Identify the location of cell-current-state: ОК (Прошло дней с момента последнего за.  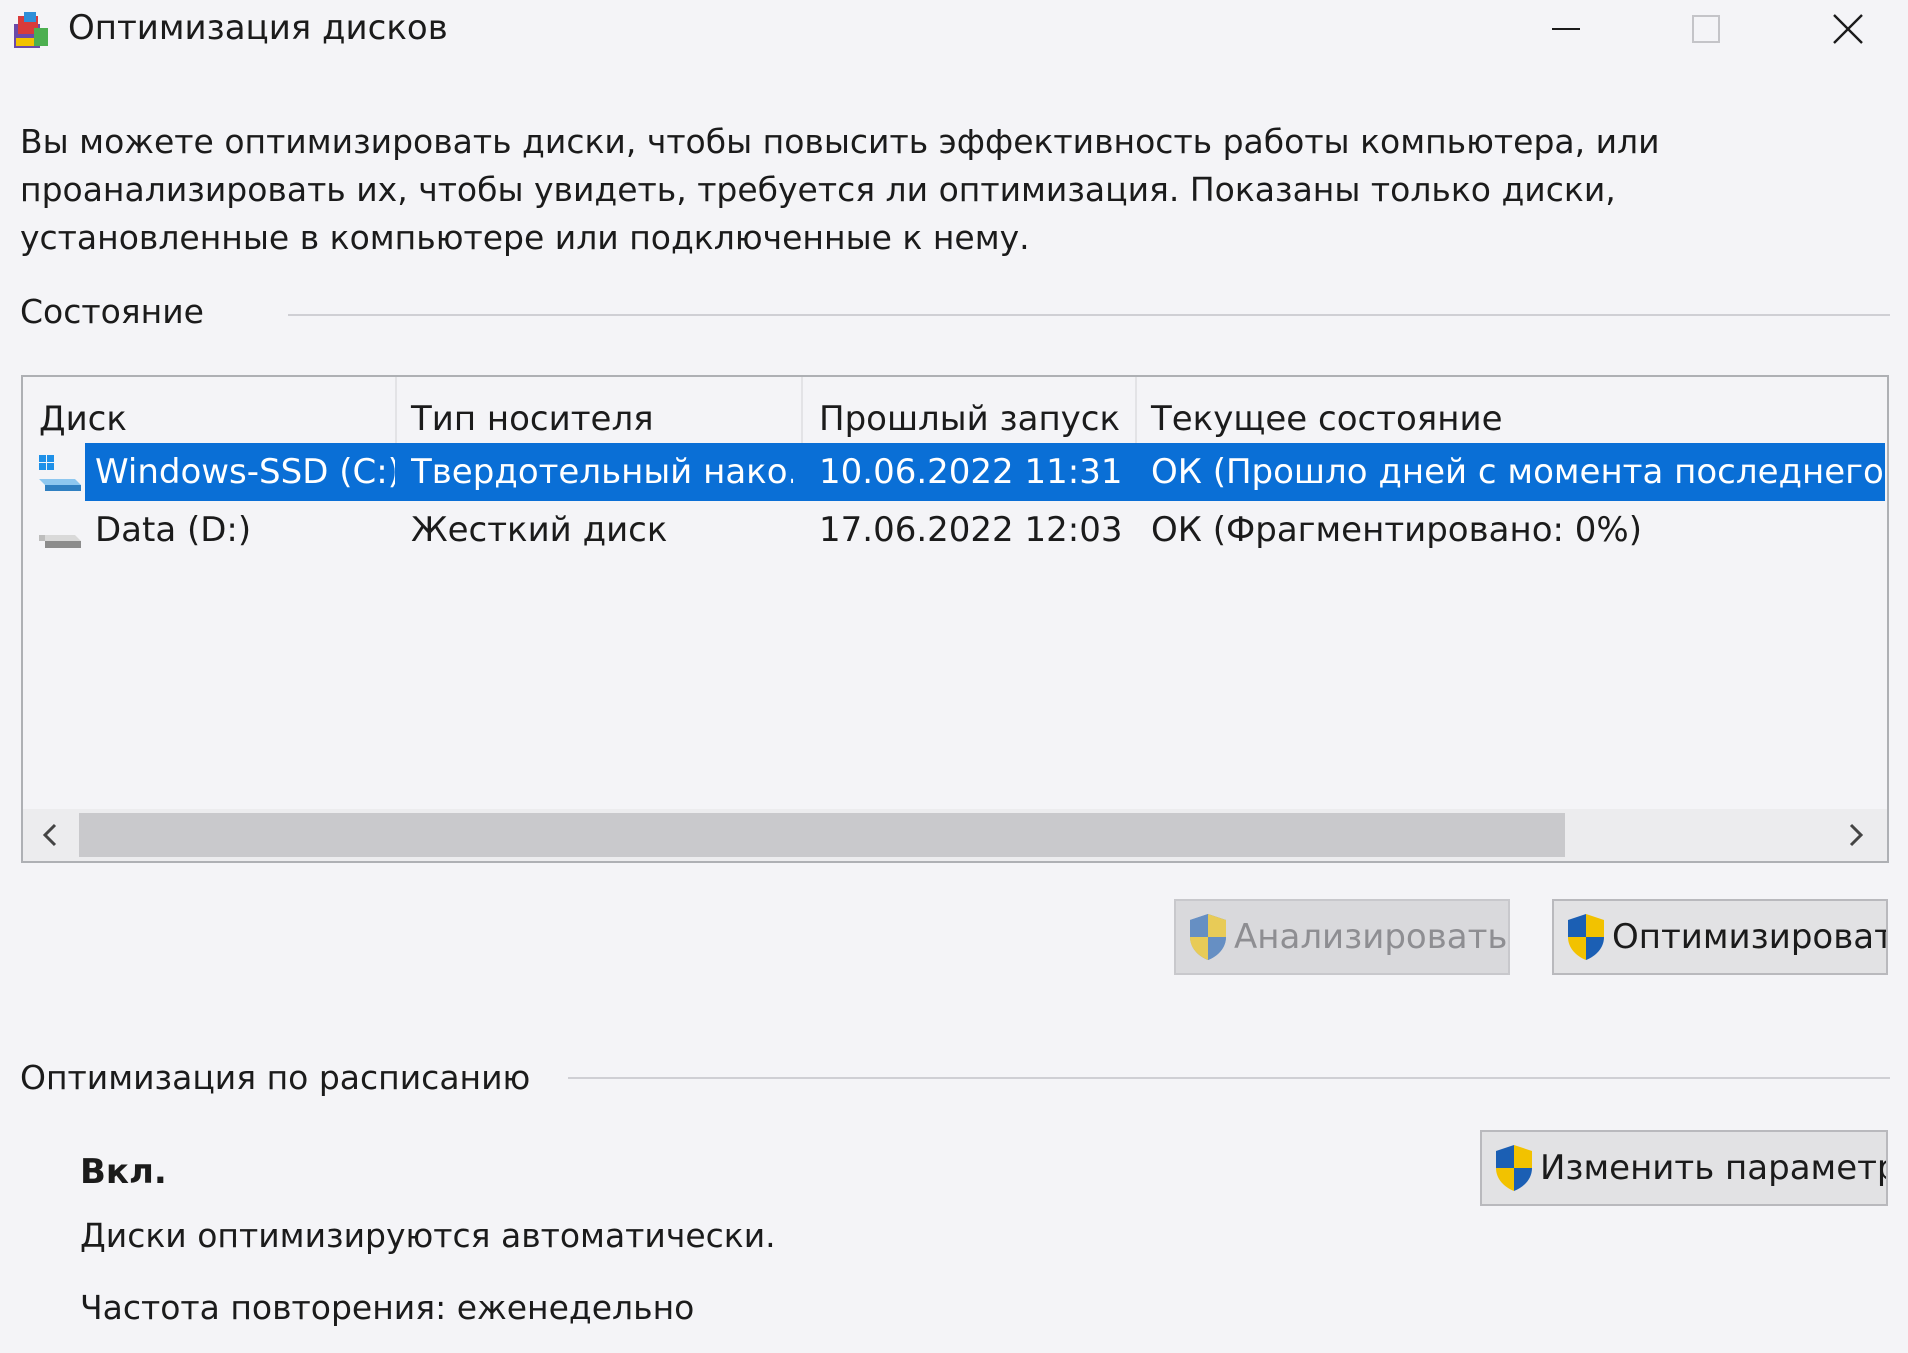
(1518, 472).